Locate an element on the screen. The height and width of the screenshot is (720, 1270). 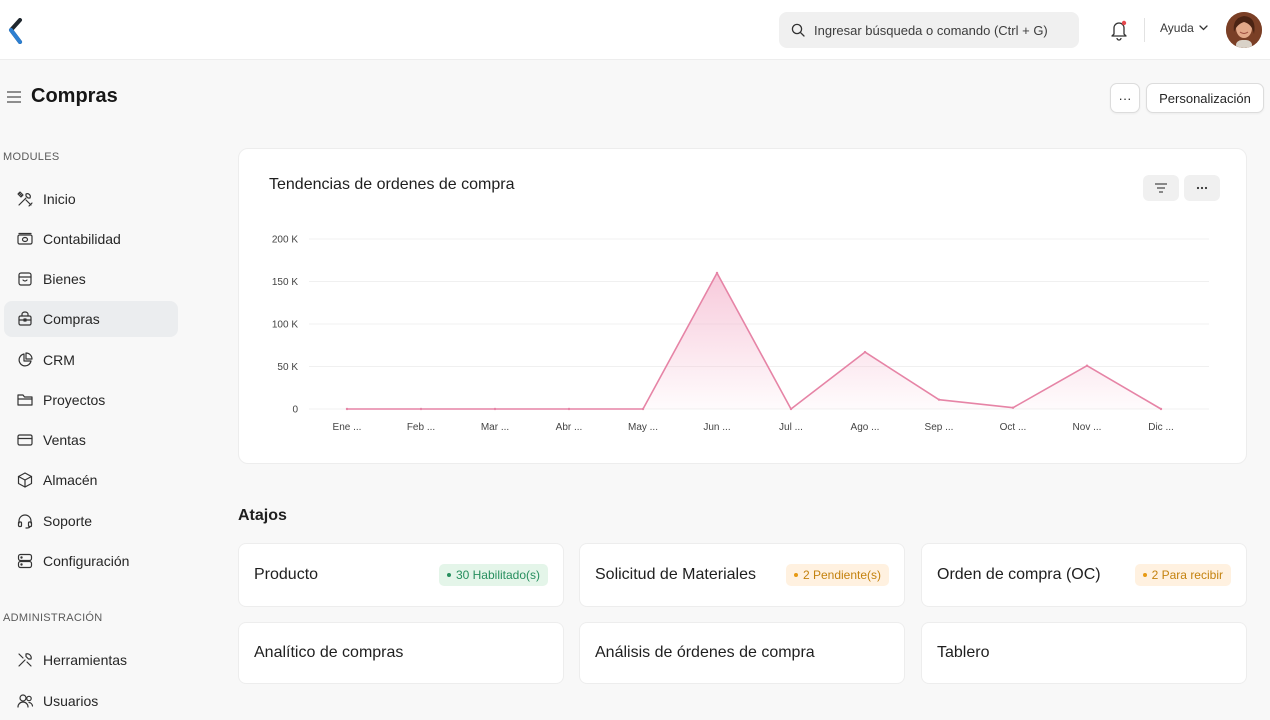
sidebar-item-compras: Compras is located at coordinates (91, 319).